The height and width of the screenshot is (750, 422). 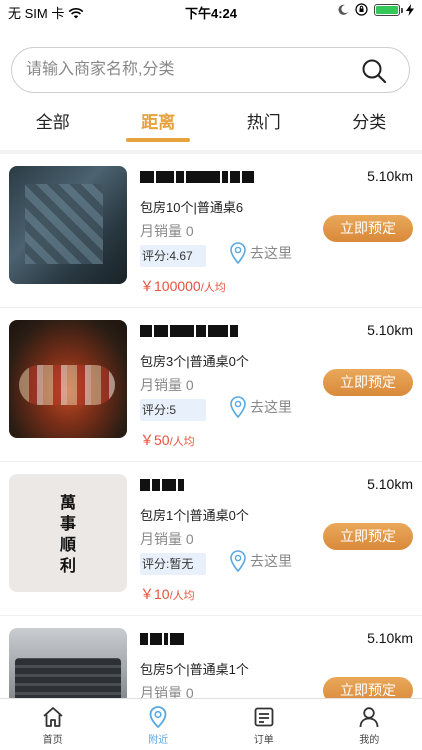 I want to click on charging-icon, so click(x=410, y=9).